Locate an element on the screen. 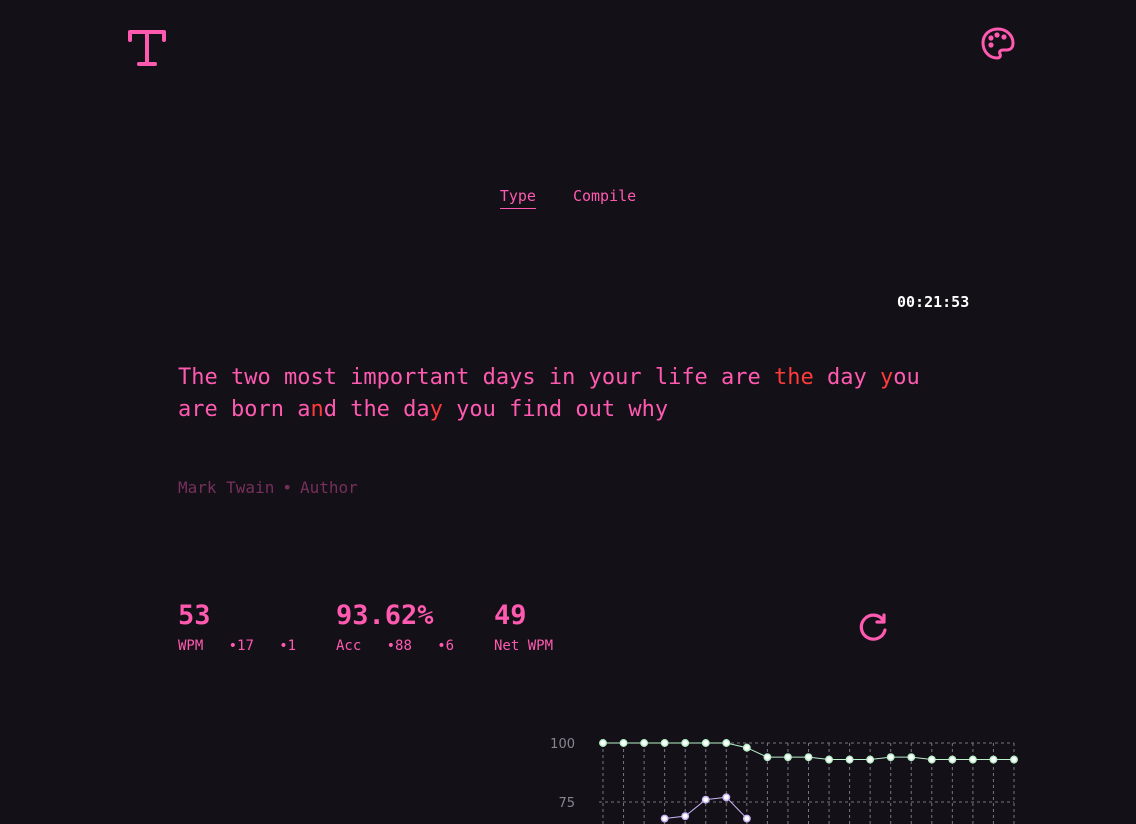 Image resolution: width=1136 pixels, height=824 pixels. quote-segment: d the da is located at coordinates (376, 409).